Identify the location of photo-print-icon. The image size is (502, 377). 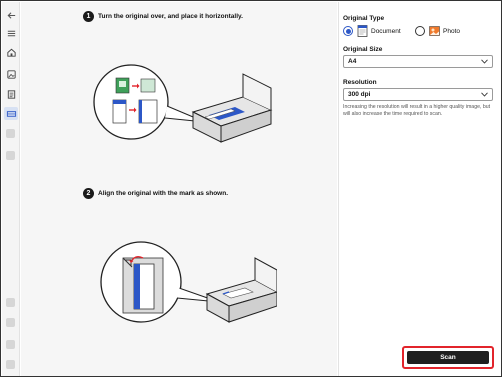
(11, 74).